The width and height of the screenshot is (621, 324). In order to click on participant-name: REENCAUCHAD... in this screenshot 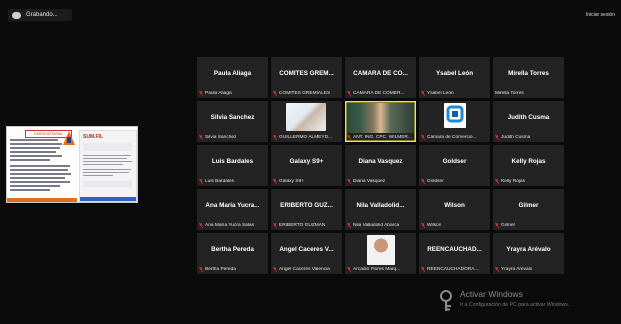, I will do `click(454, 249)`.